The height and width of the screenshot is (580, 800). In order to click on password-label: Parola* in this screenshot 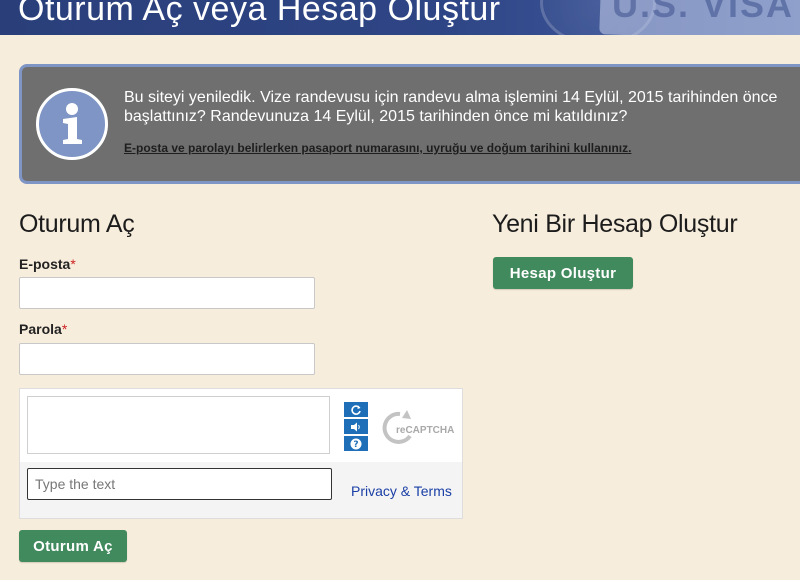, I will do `click(43, 329)`.